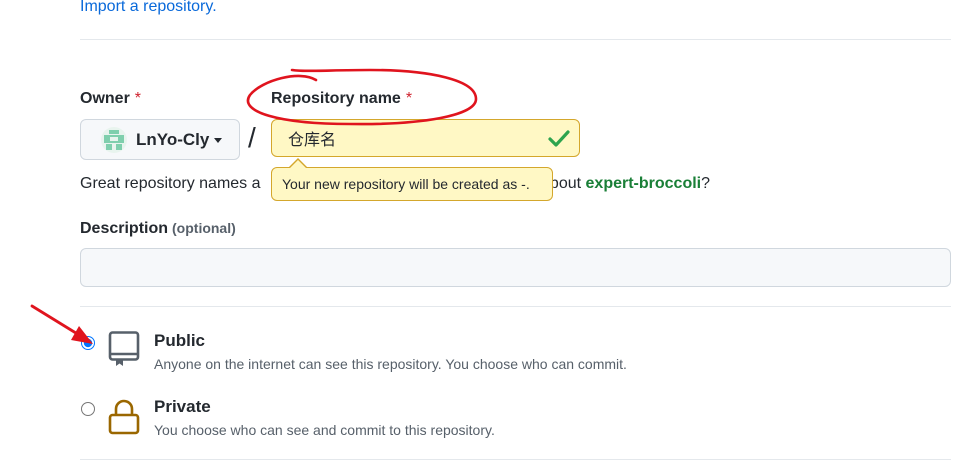 Image resolution: width=963 pixels, height=474 pixels. Describe the element at coordinates (124, 417) in the screenshot. I see `lock-icon` at that location.